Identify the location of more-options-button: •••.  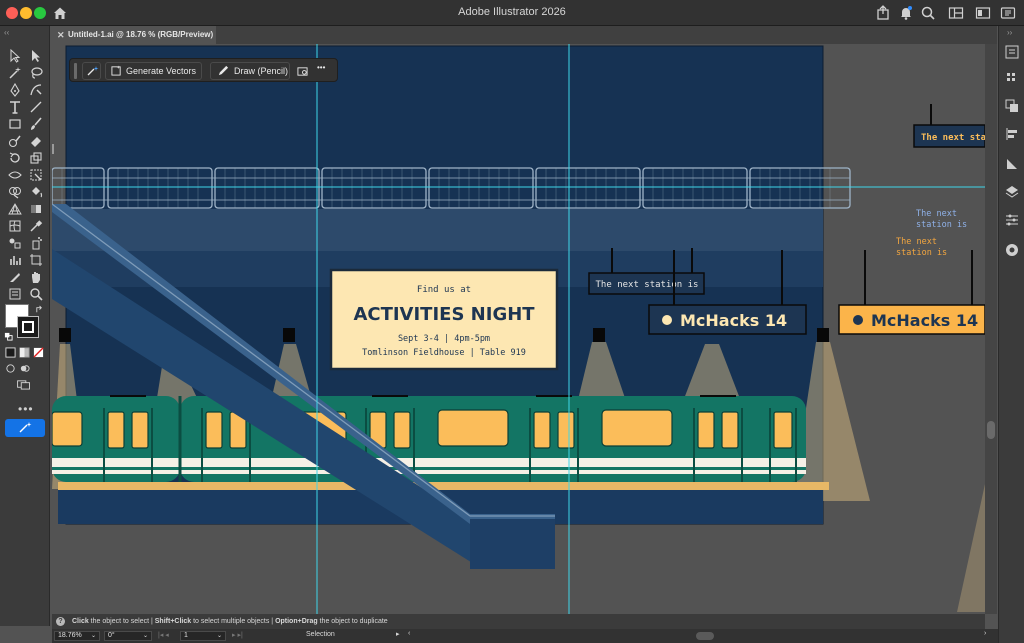
(321, 67).